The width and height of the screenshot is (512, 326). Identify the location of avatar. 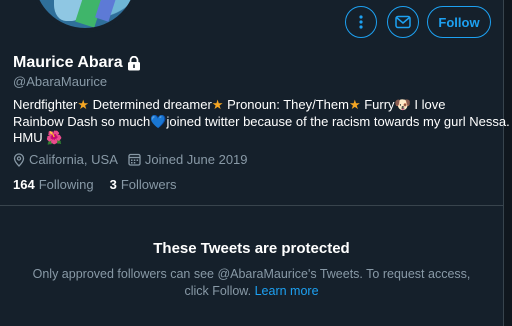
(85, 16).